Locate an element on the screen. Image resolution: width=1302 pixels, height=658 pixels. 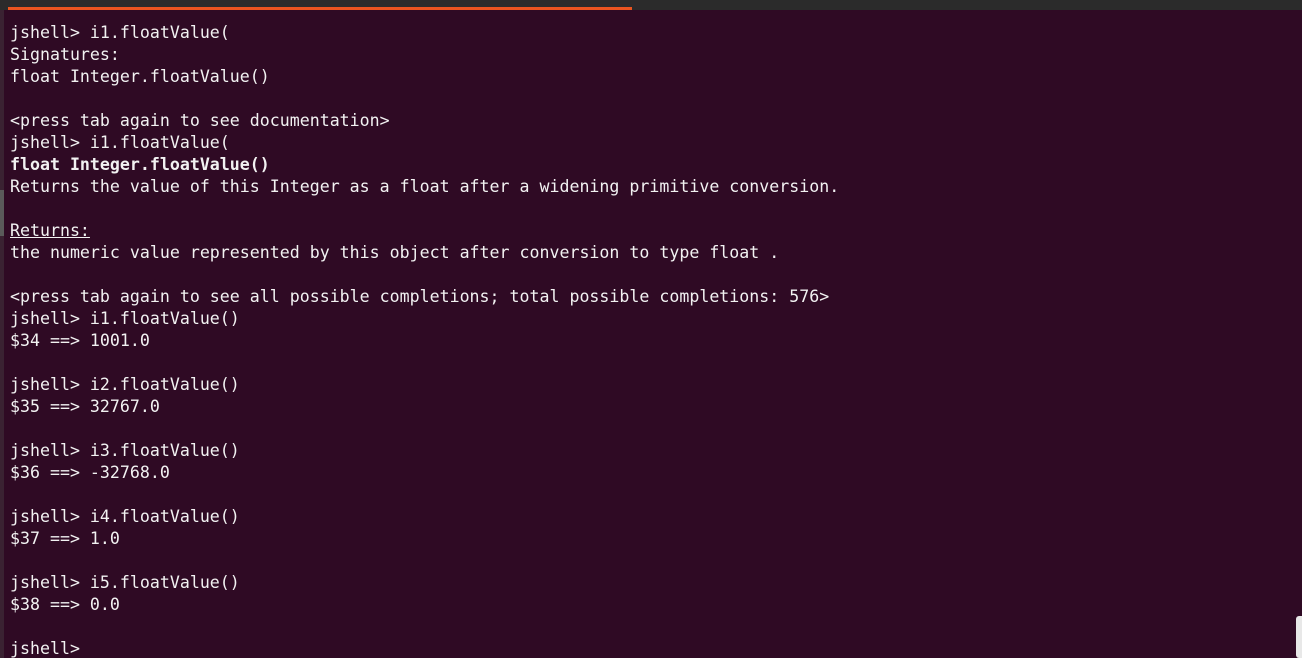
left-window-edge is located at coordinates (2, 334).